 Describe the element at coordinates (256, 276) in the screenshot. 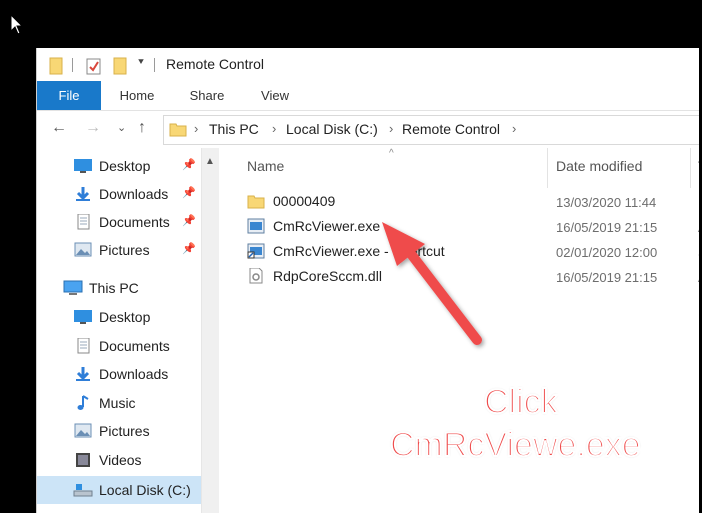

I see `dll-icon` at that location.